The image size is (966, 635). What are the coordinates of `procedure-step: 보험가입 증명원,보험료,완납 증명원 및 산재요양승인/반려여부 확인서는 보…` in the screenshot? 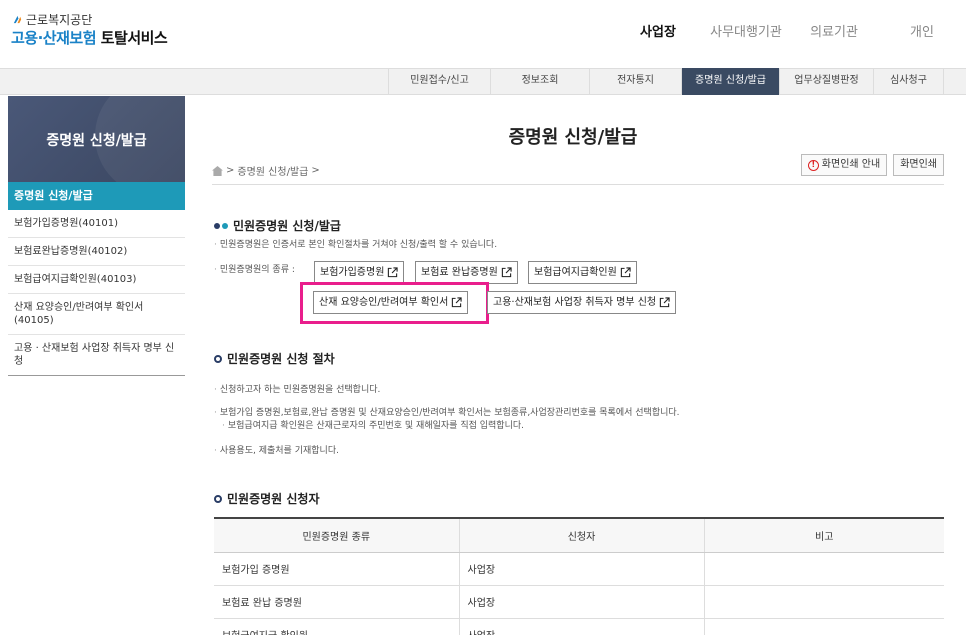 It's located at (447, 413).